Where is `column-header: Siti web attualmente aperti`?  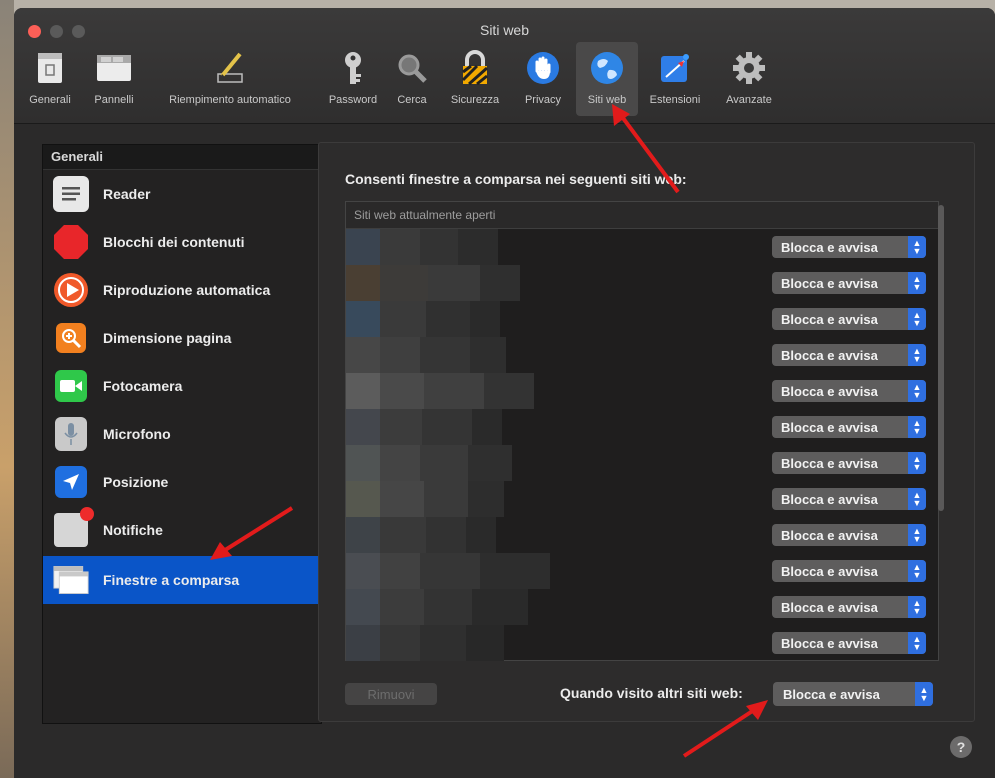
column-header: Siti web attualmente aperti is located at coordinates (642, 215).